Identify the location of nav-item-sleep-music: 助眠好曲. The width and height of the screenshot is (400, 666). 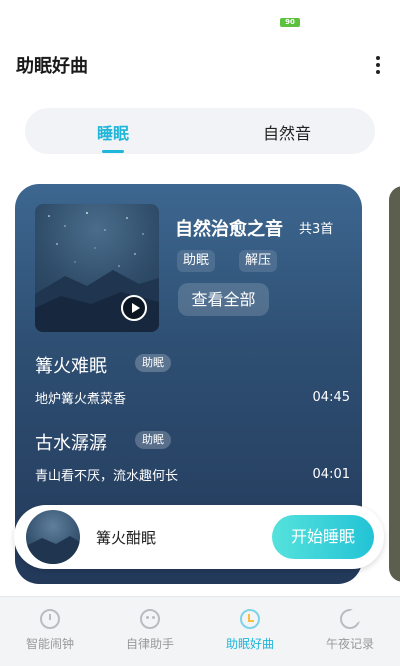
(250, 631).